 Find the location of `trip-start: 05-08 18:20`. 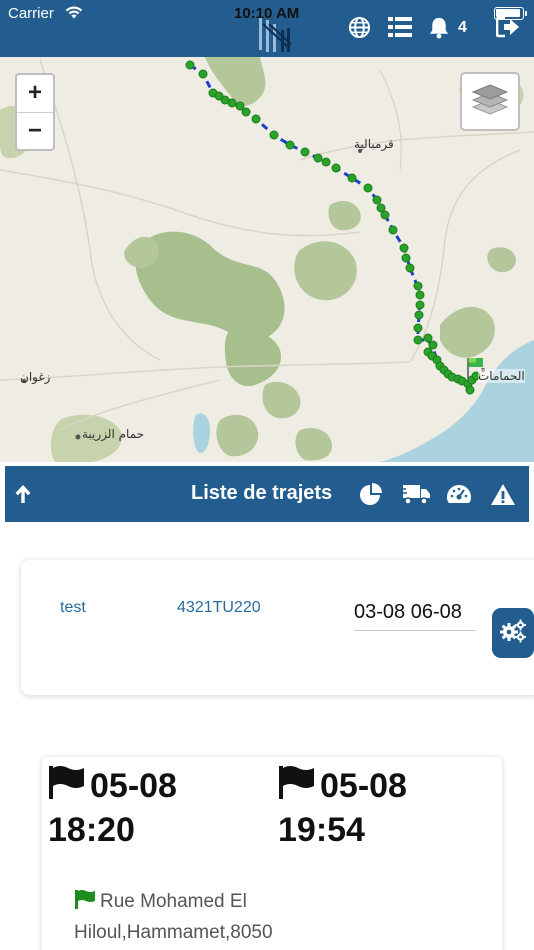

trip-start: 05-08 18:20 is located at coordinates (112, 808).